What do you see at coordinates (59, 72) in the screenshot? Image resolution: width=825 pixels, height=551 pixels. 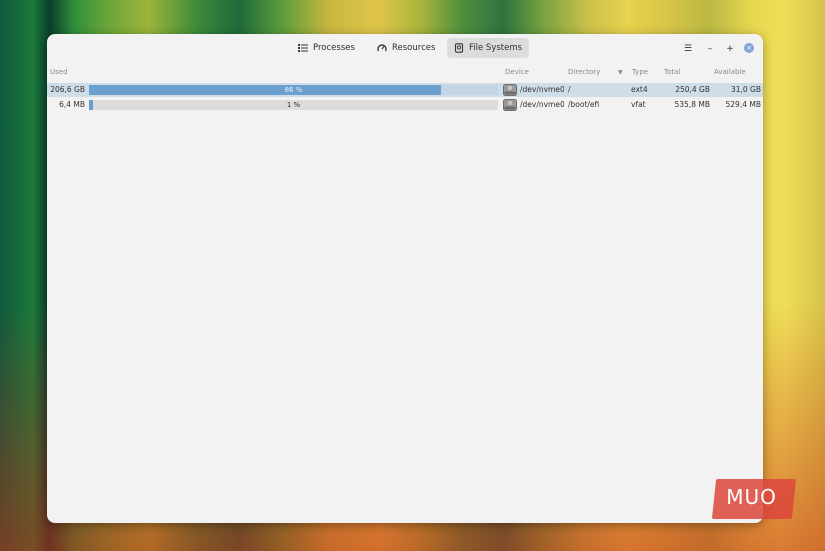 I see `column-header-used: Used` at bounding box center [59, 72].